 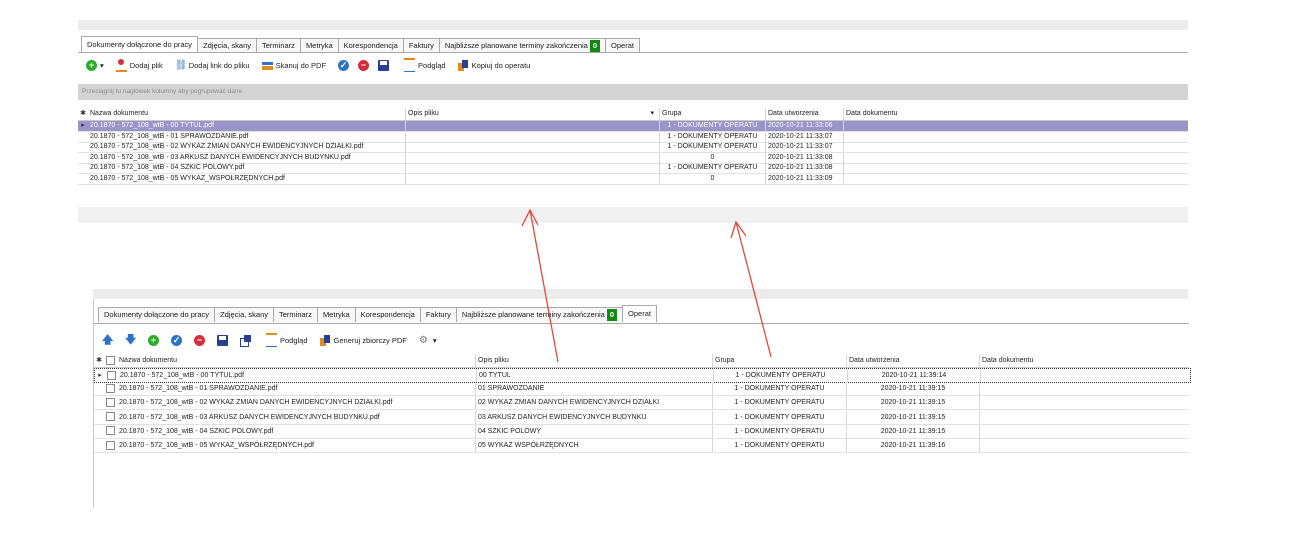 I want to click on annotation-arrows, so click(x=646, y=285).